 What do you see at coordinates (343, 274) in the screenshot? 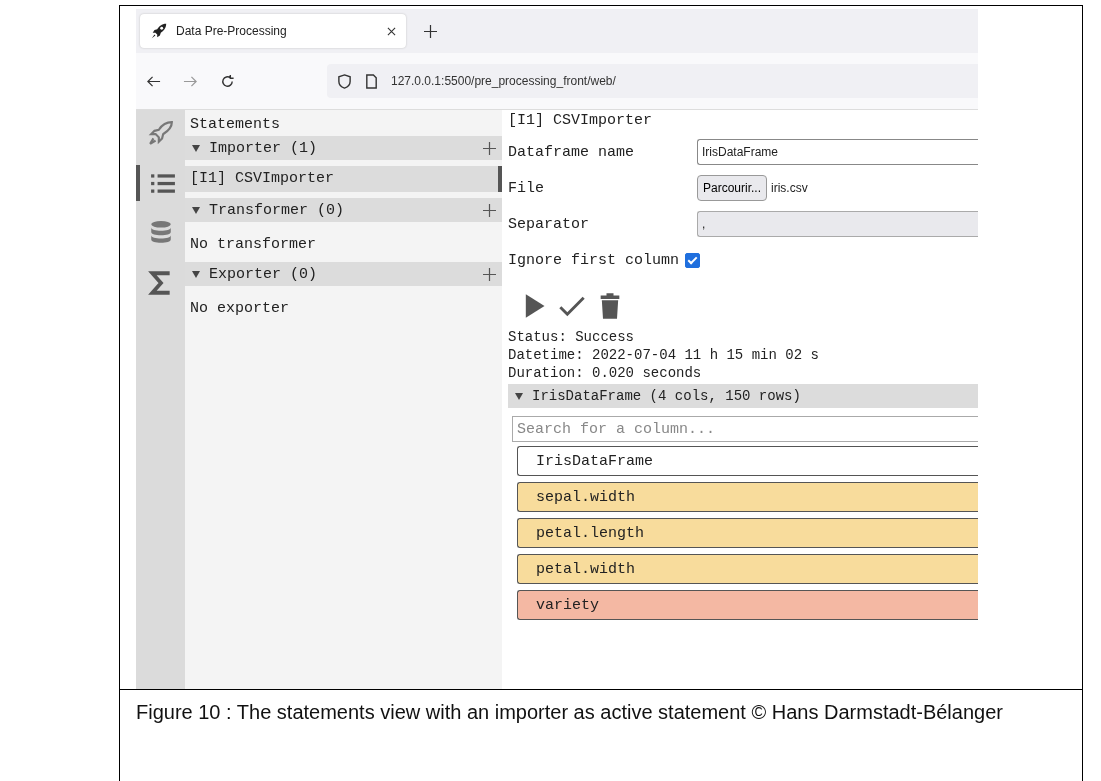
I see `section-header: Exporter (0)` at bounding box center [343, 274].